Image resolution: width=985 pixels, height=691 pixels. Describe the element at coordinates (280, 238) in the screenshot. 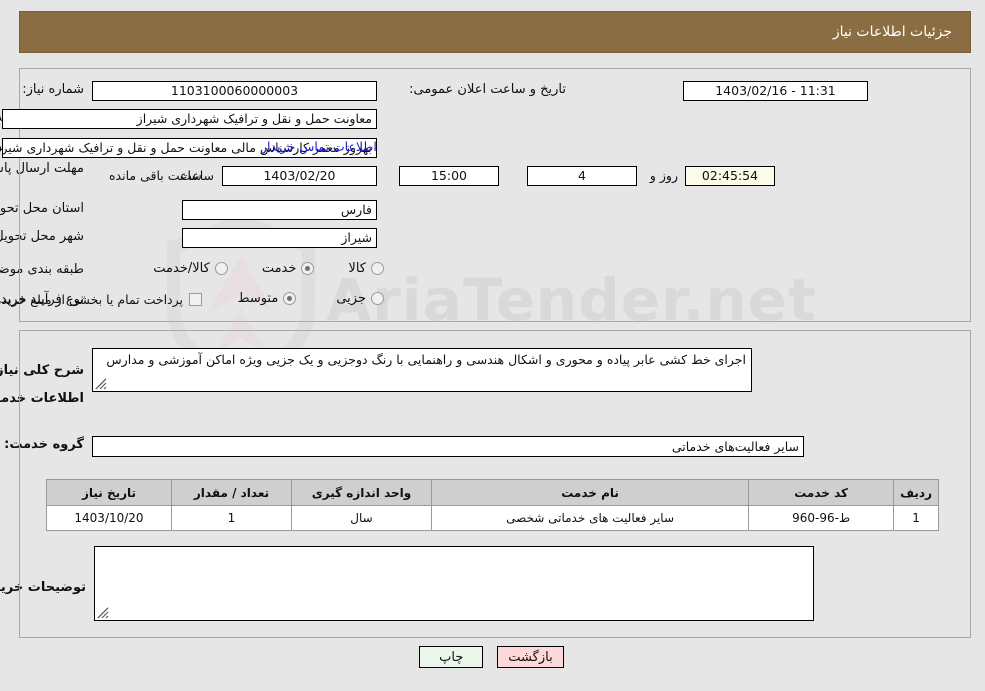

I see `city-field: شیراز` at that location.